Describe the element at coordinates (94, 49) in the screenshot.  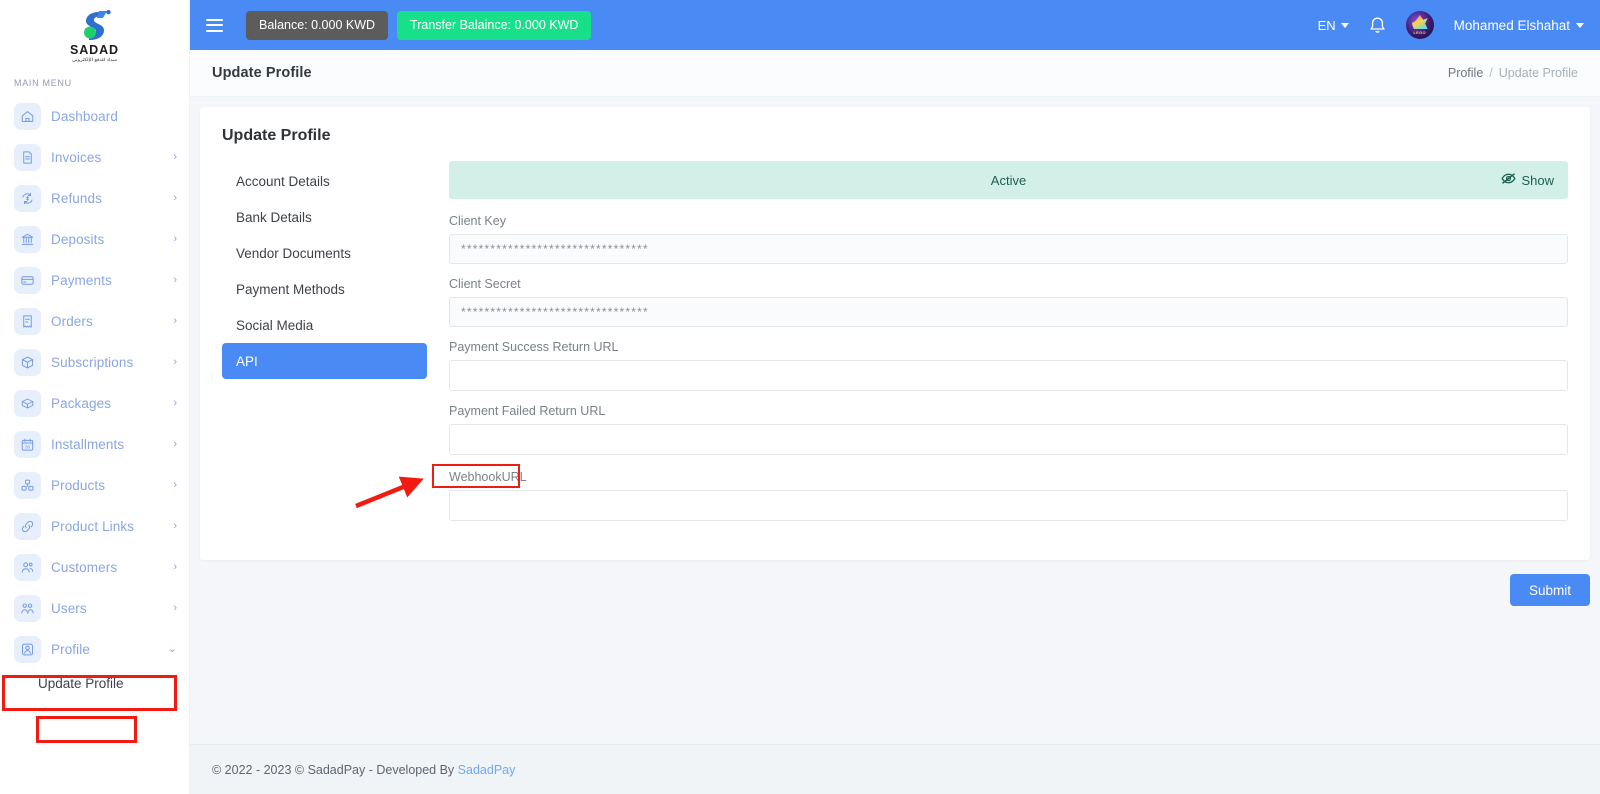
I see `brand-name: SADAD` at that location.